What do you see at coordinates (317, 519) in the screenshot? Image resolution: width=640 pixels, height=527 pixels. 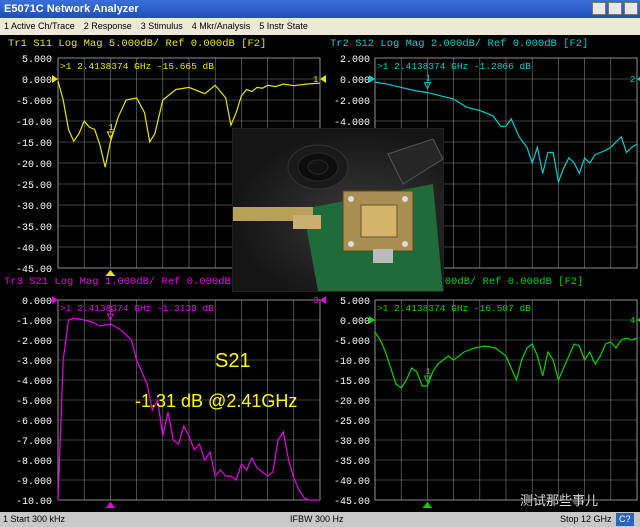 I see `ifbw-readout: IFBW 300 Hz` at bounding box center [317, 519].